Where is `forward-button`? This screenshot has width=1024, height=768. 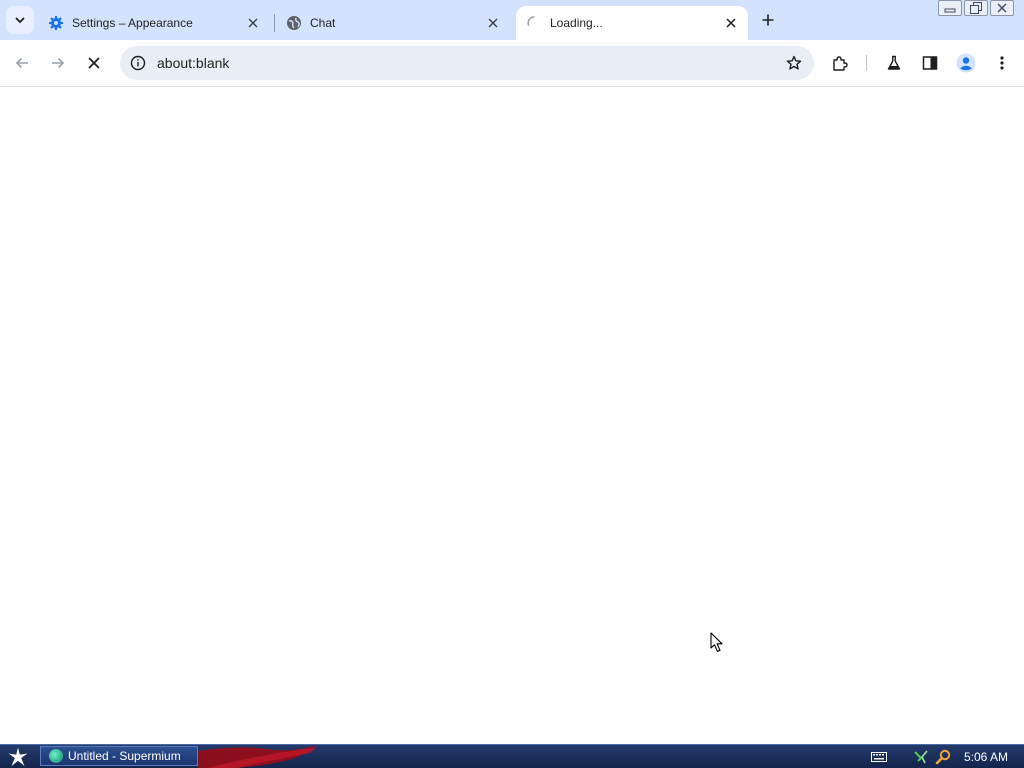 forward-button is located at coordinates (58, 63).